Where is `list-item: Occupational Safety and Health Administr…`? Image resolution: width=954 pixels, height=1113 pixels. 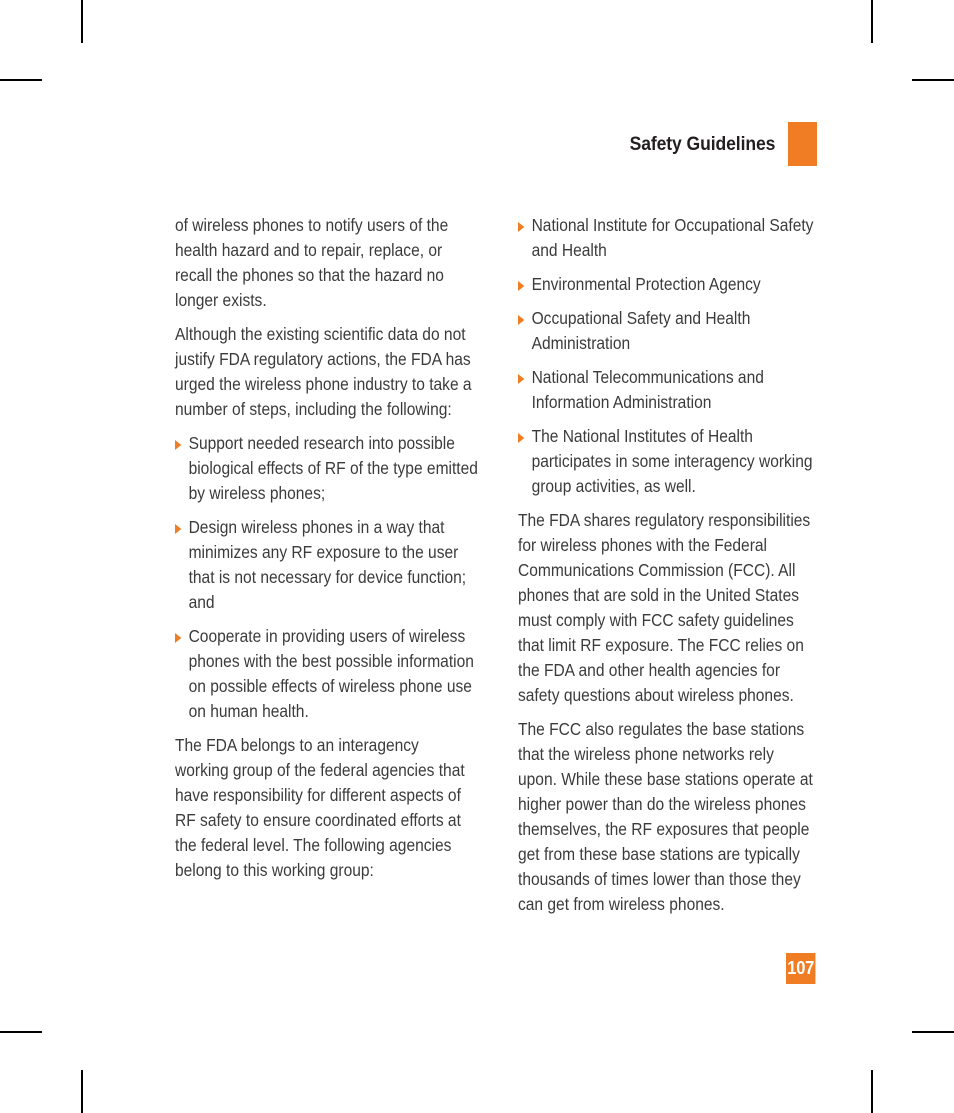
list-item: Occupational Safety and Health Administr… is located at coordinates (673, 331).